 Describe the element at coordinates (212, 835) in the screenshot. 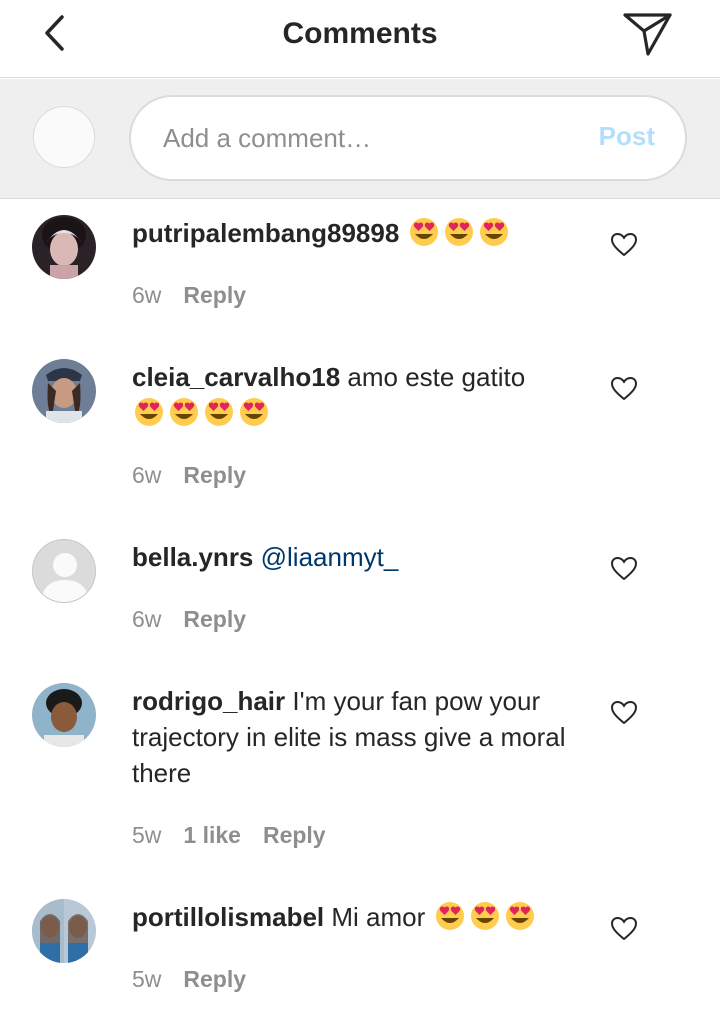

I see `like-count: 1 like` at that location.